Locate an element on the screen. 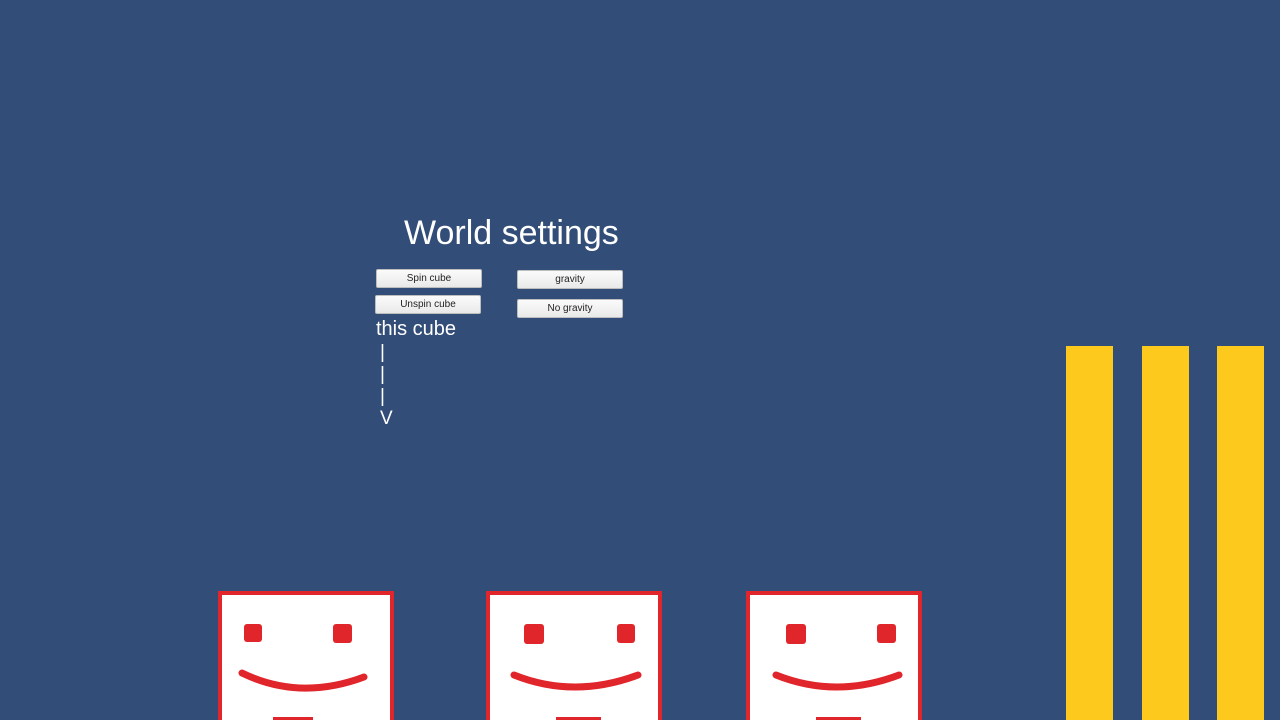  unspin-cube-button: Unspin cube is located at coordinates (428, 304).